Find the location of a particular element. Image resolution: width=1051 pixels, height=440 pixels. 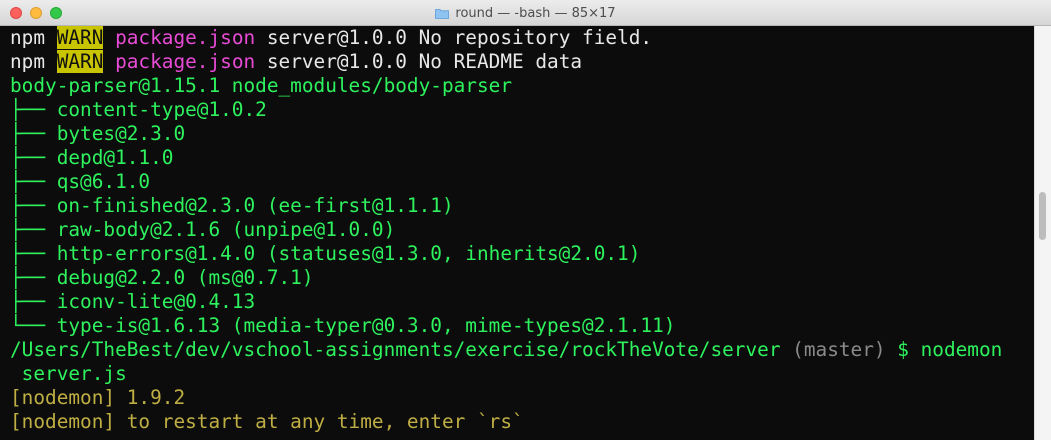

window-title-group: round — -bash — 85×17 is located at coordinates (525, 13).